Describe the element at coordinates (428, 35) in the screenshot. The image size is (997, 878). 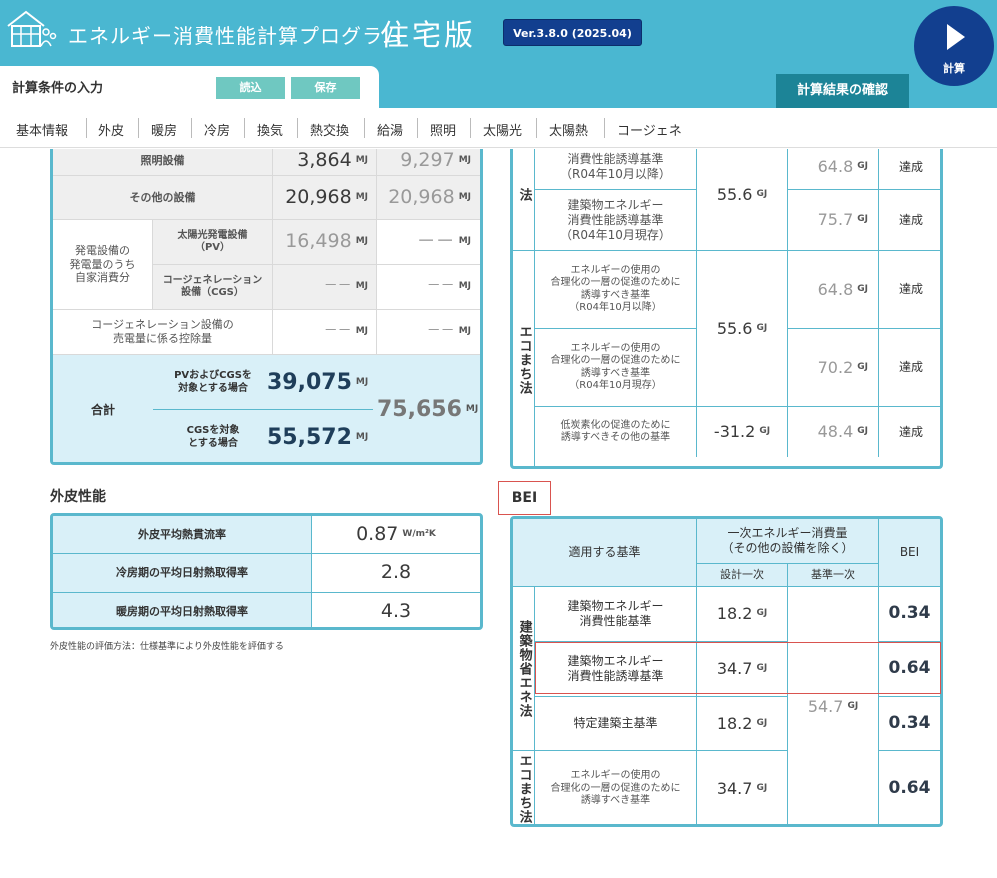
I see `app-title-edition: 住宅版` at that location.